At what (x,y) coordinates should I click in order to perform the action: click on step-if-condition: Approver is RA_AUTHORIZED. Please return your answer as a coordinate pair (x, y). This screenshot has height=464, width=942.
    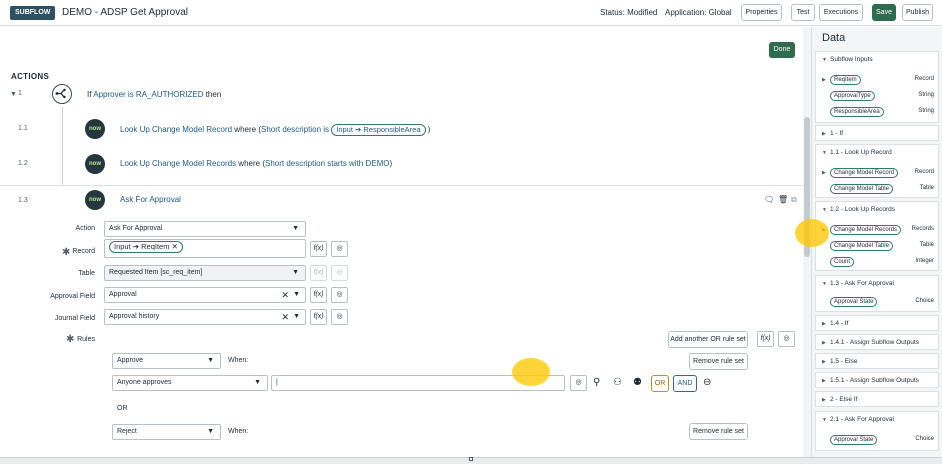
    Looking at the image, I should click on (148, 94).